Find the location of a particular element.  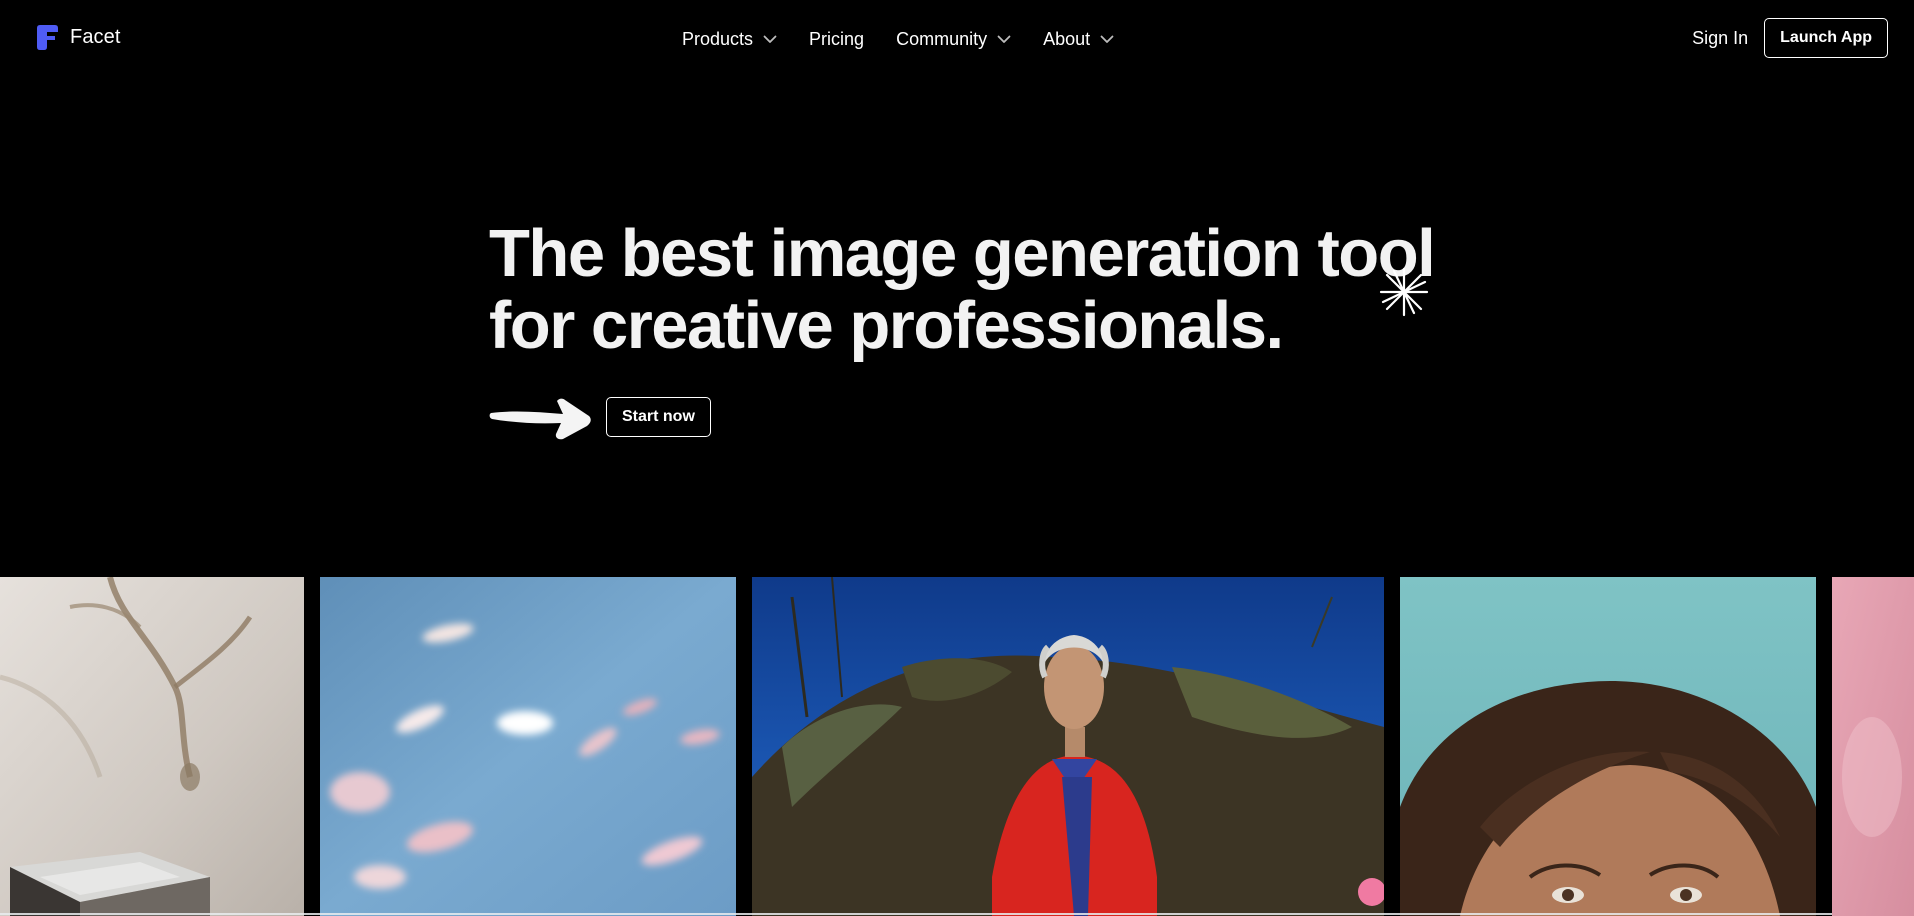

nav-item-label: Community is located at coordinates (942, 38).